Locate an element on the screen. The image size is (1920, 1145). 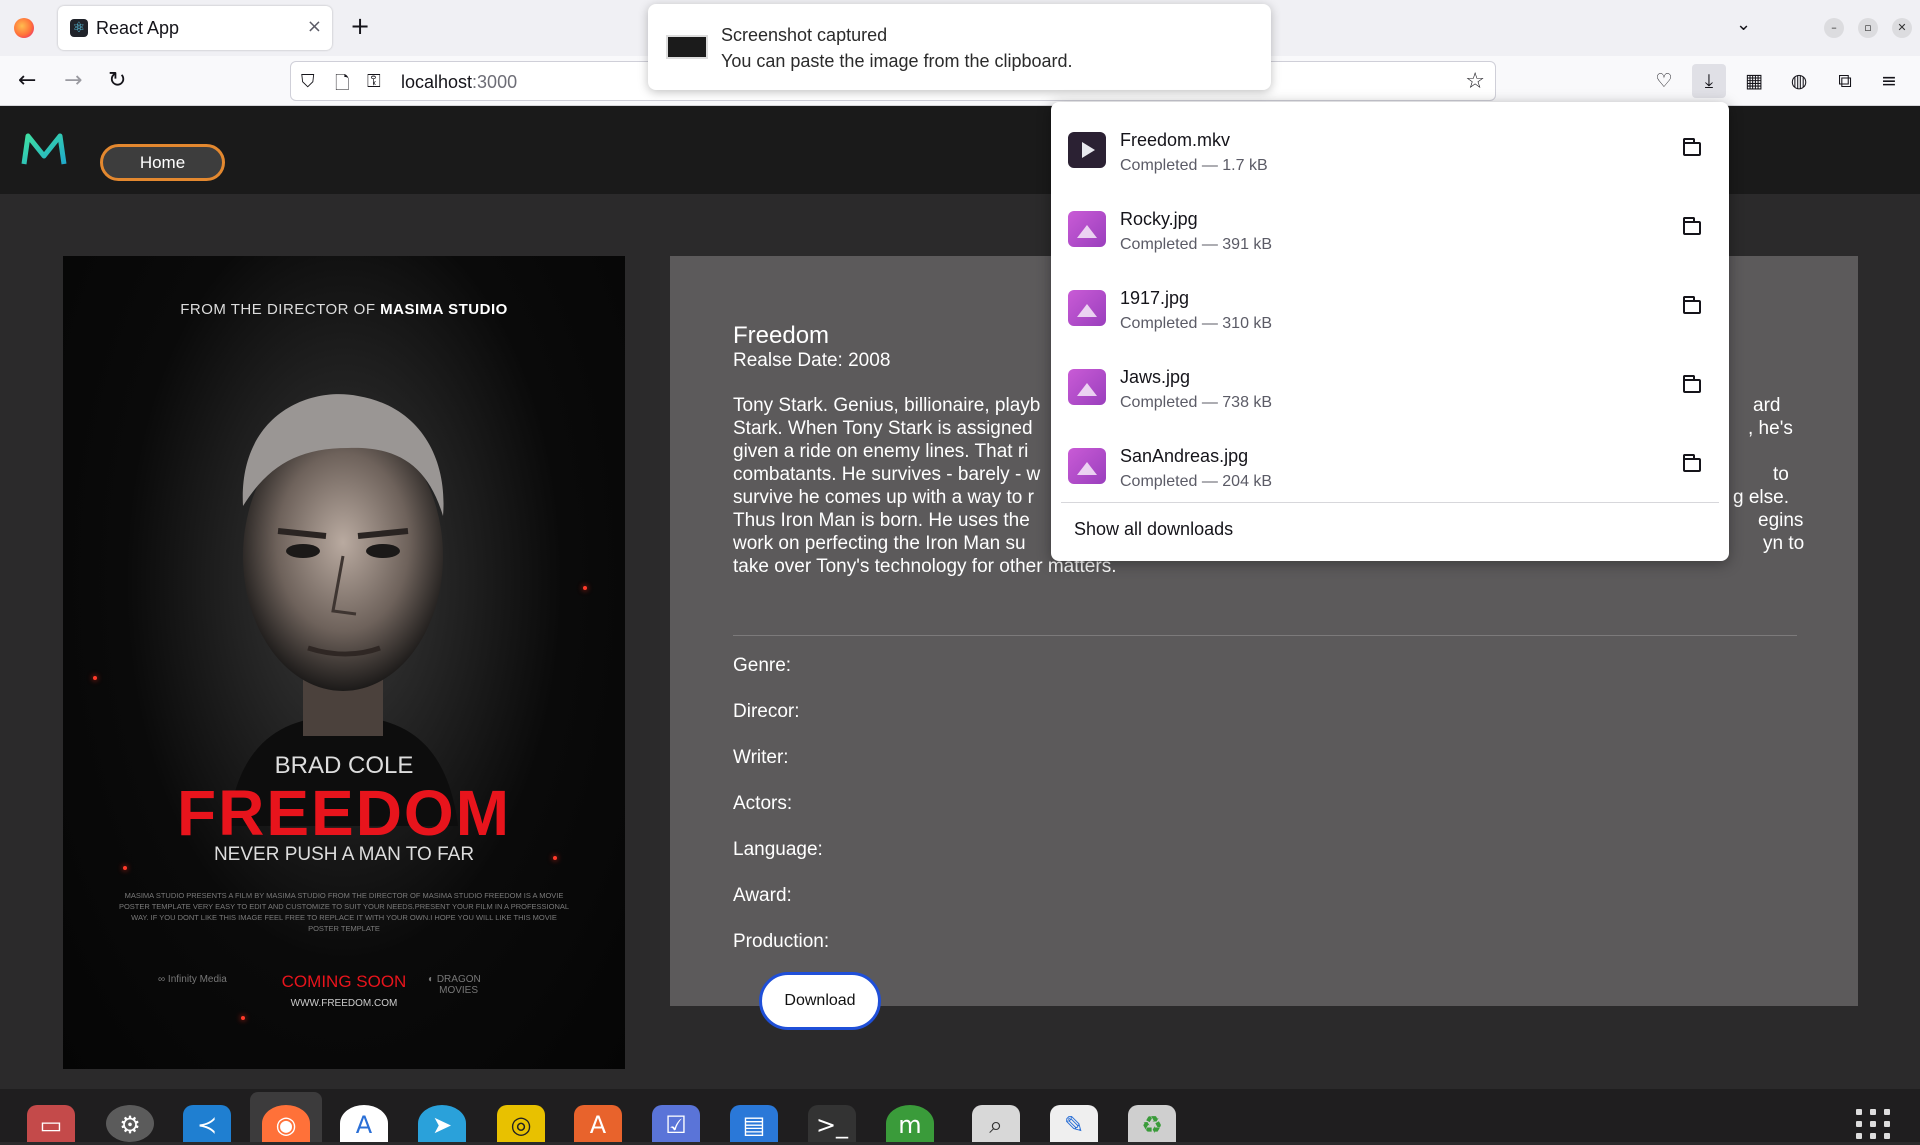
react-icon: ⚛ is located at coordinates (79, 28).